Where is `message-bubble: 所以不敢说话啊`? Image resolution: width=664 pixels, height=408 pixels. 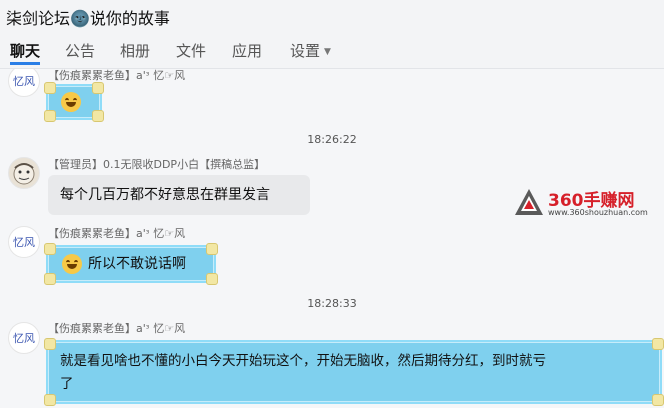
message-bubble: 所以不敢说话啊 is located at coordinates (131, 264).